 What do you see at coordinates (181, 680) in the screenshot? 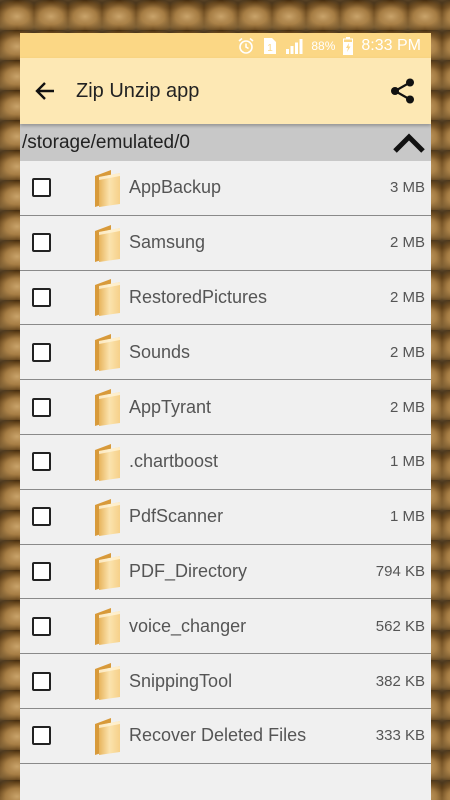
I see `file-name: SnippingTool` at bounding box center [181, 680].